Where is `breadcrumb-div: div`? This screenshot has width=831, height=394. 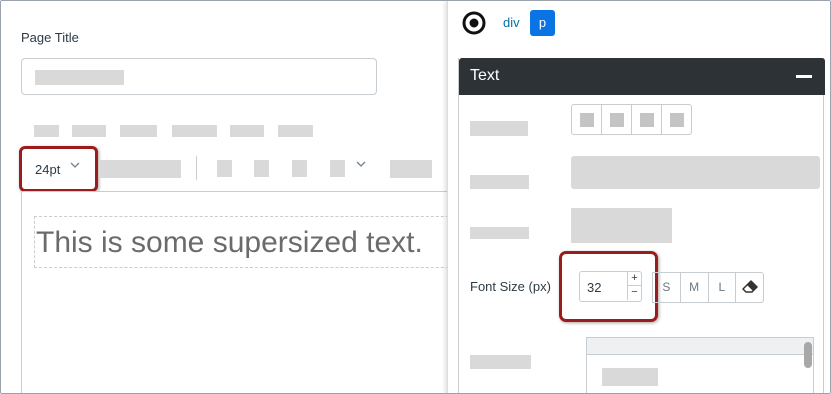 breadcrumb-div: div is located at coordinates (511, 22).